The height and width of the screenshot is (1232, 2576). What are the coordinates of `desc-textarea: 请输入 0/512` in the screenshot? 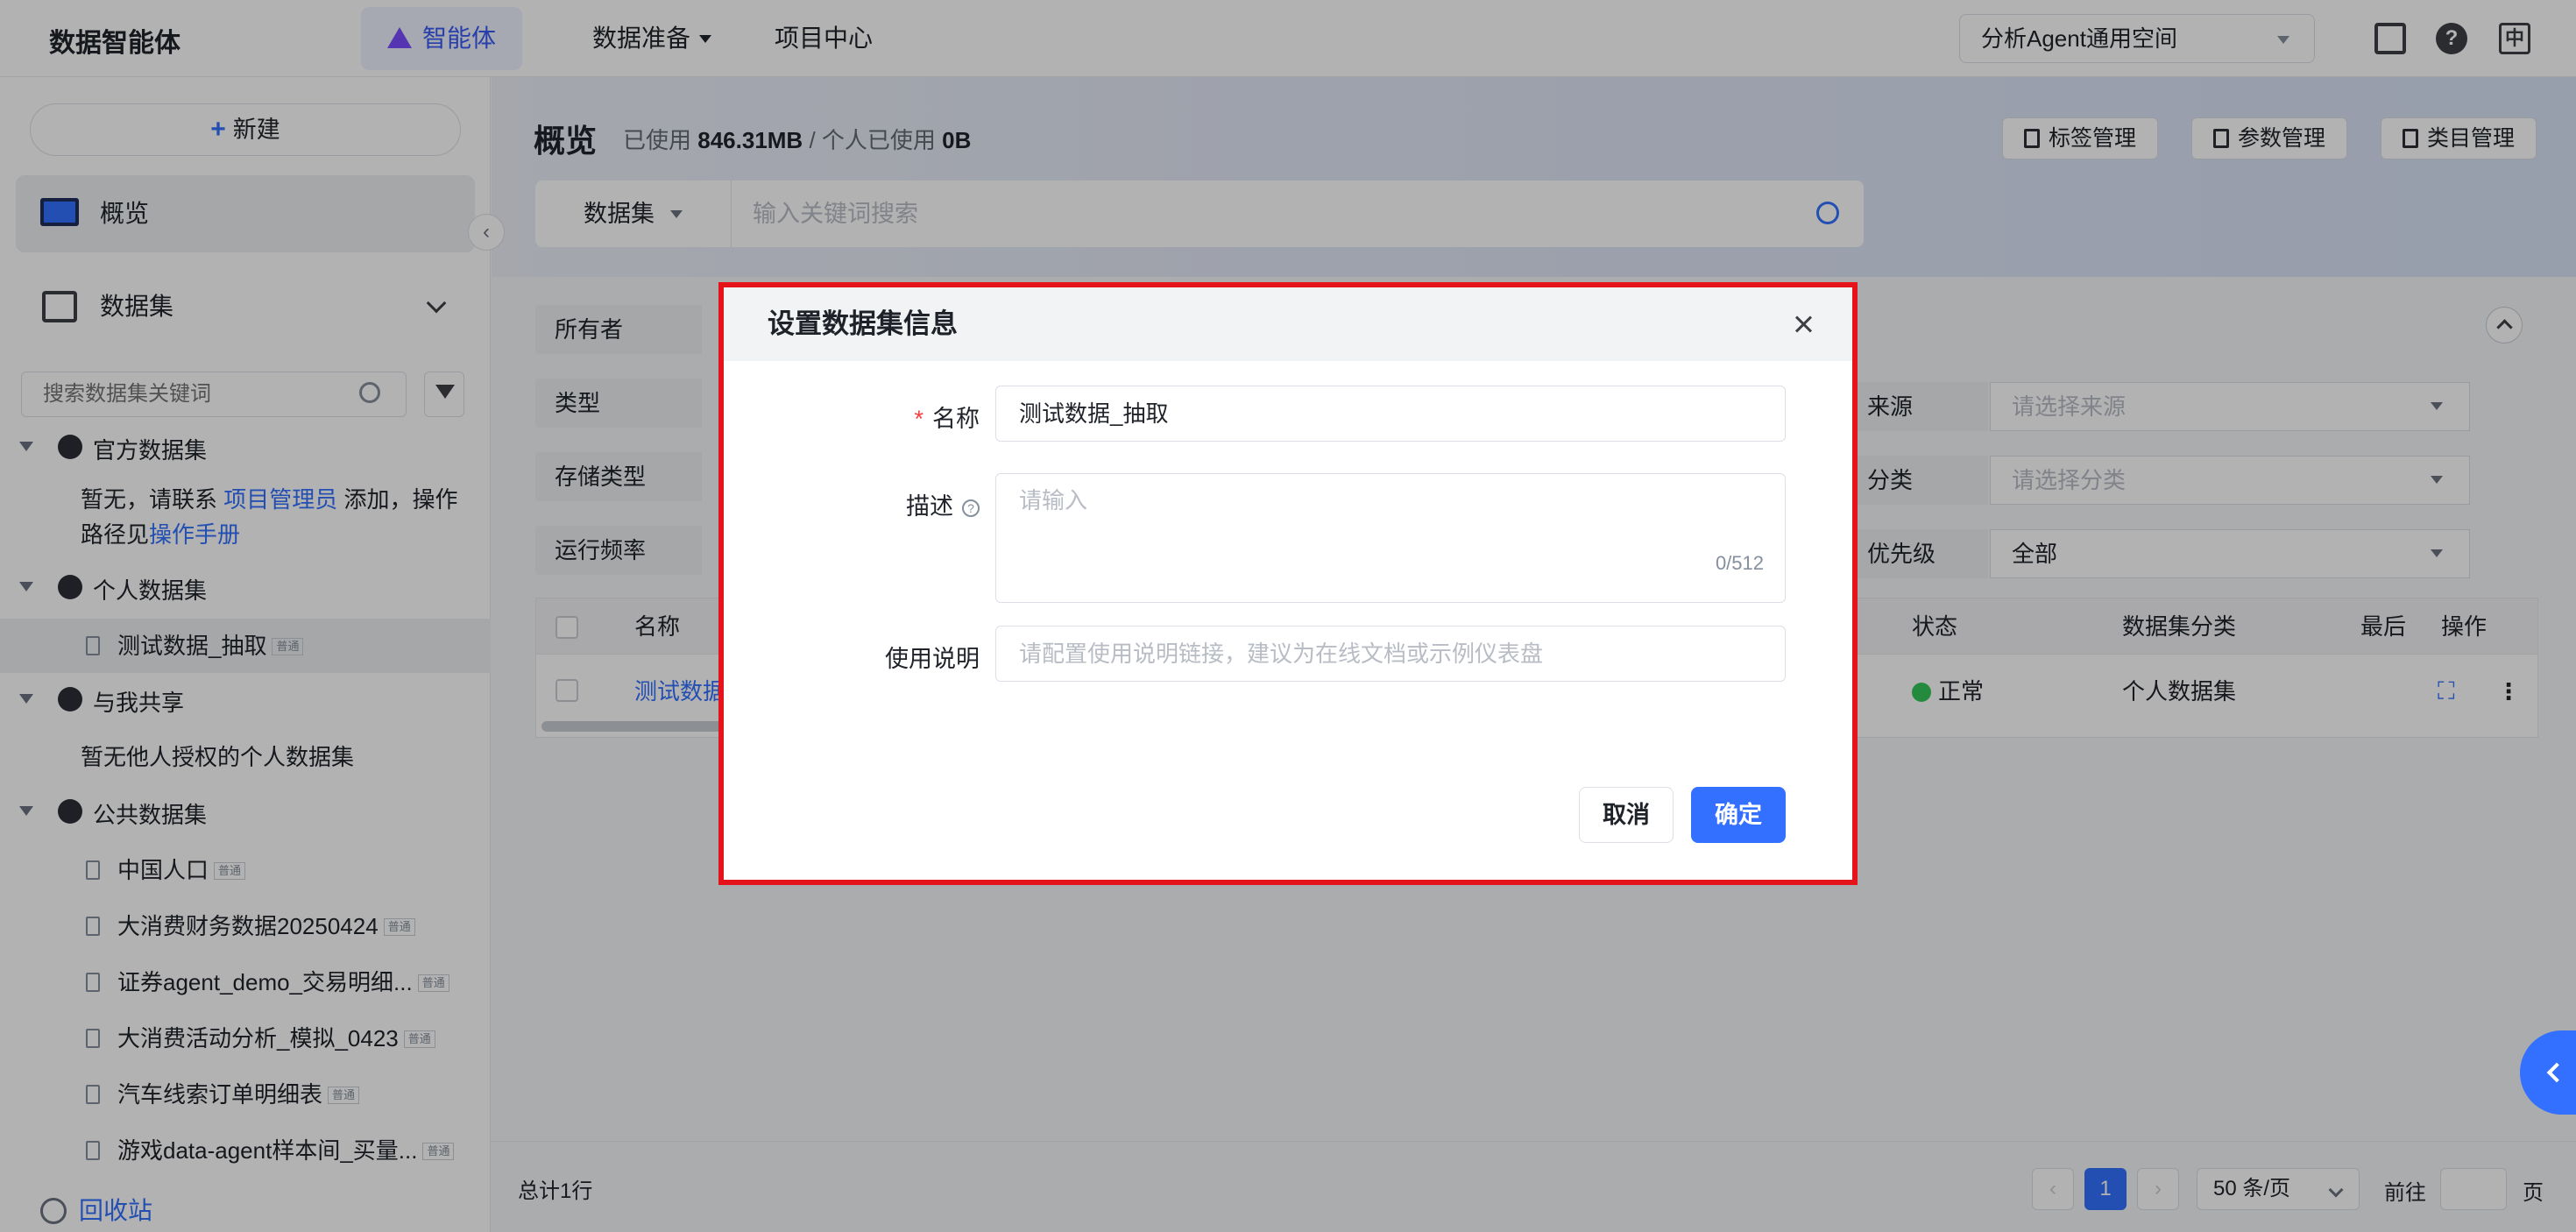 It's located at (1390, 538).